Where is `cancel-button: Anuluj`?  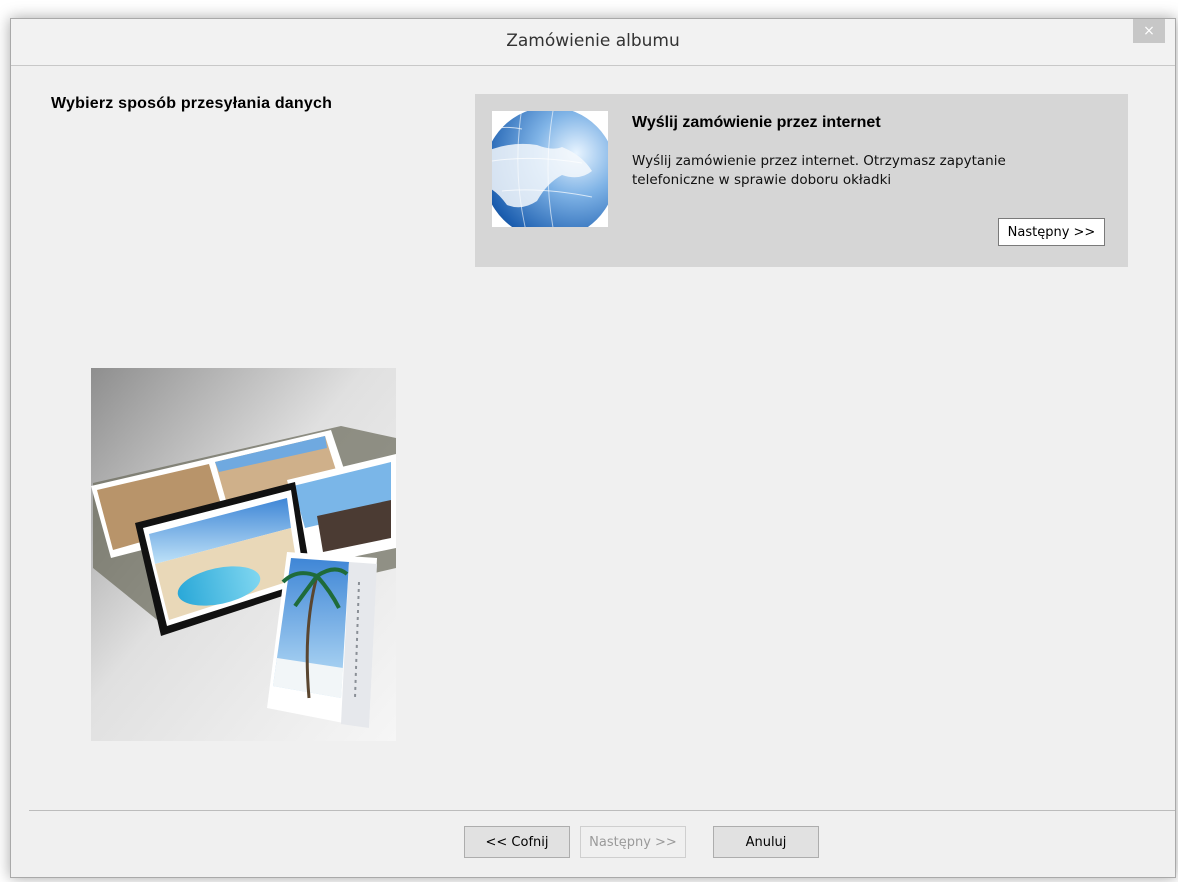
cancel-button: Anuluj is located at coordinates (766, 842).